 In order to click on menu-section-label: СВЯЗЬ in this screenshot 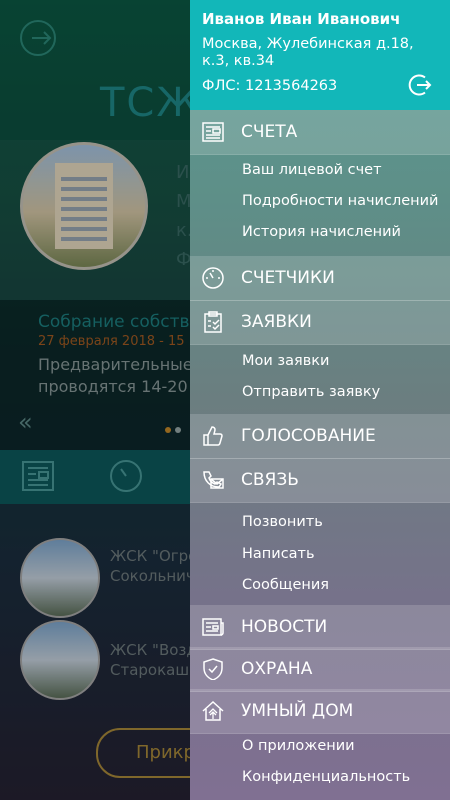, I will do `click(270, 480)`.